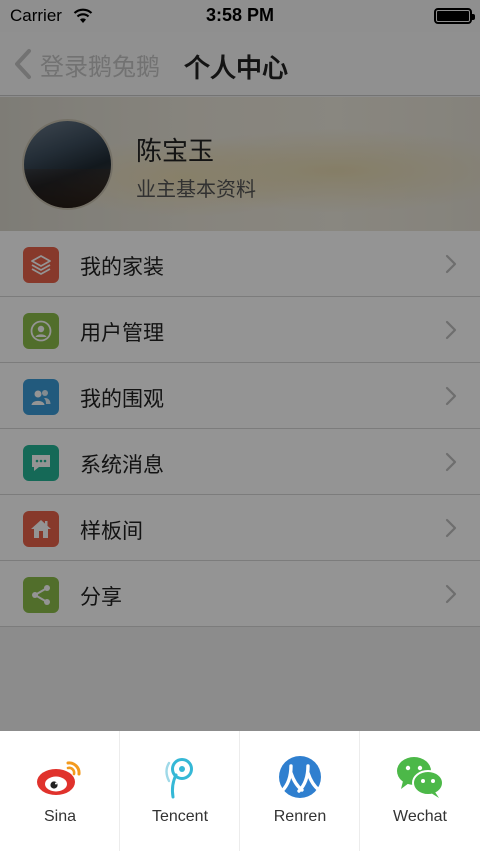 This screenshot has height=851, width=480. I want to click on share-label: Renren, so click(300, 816).